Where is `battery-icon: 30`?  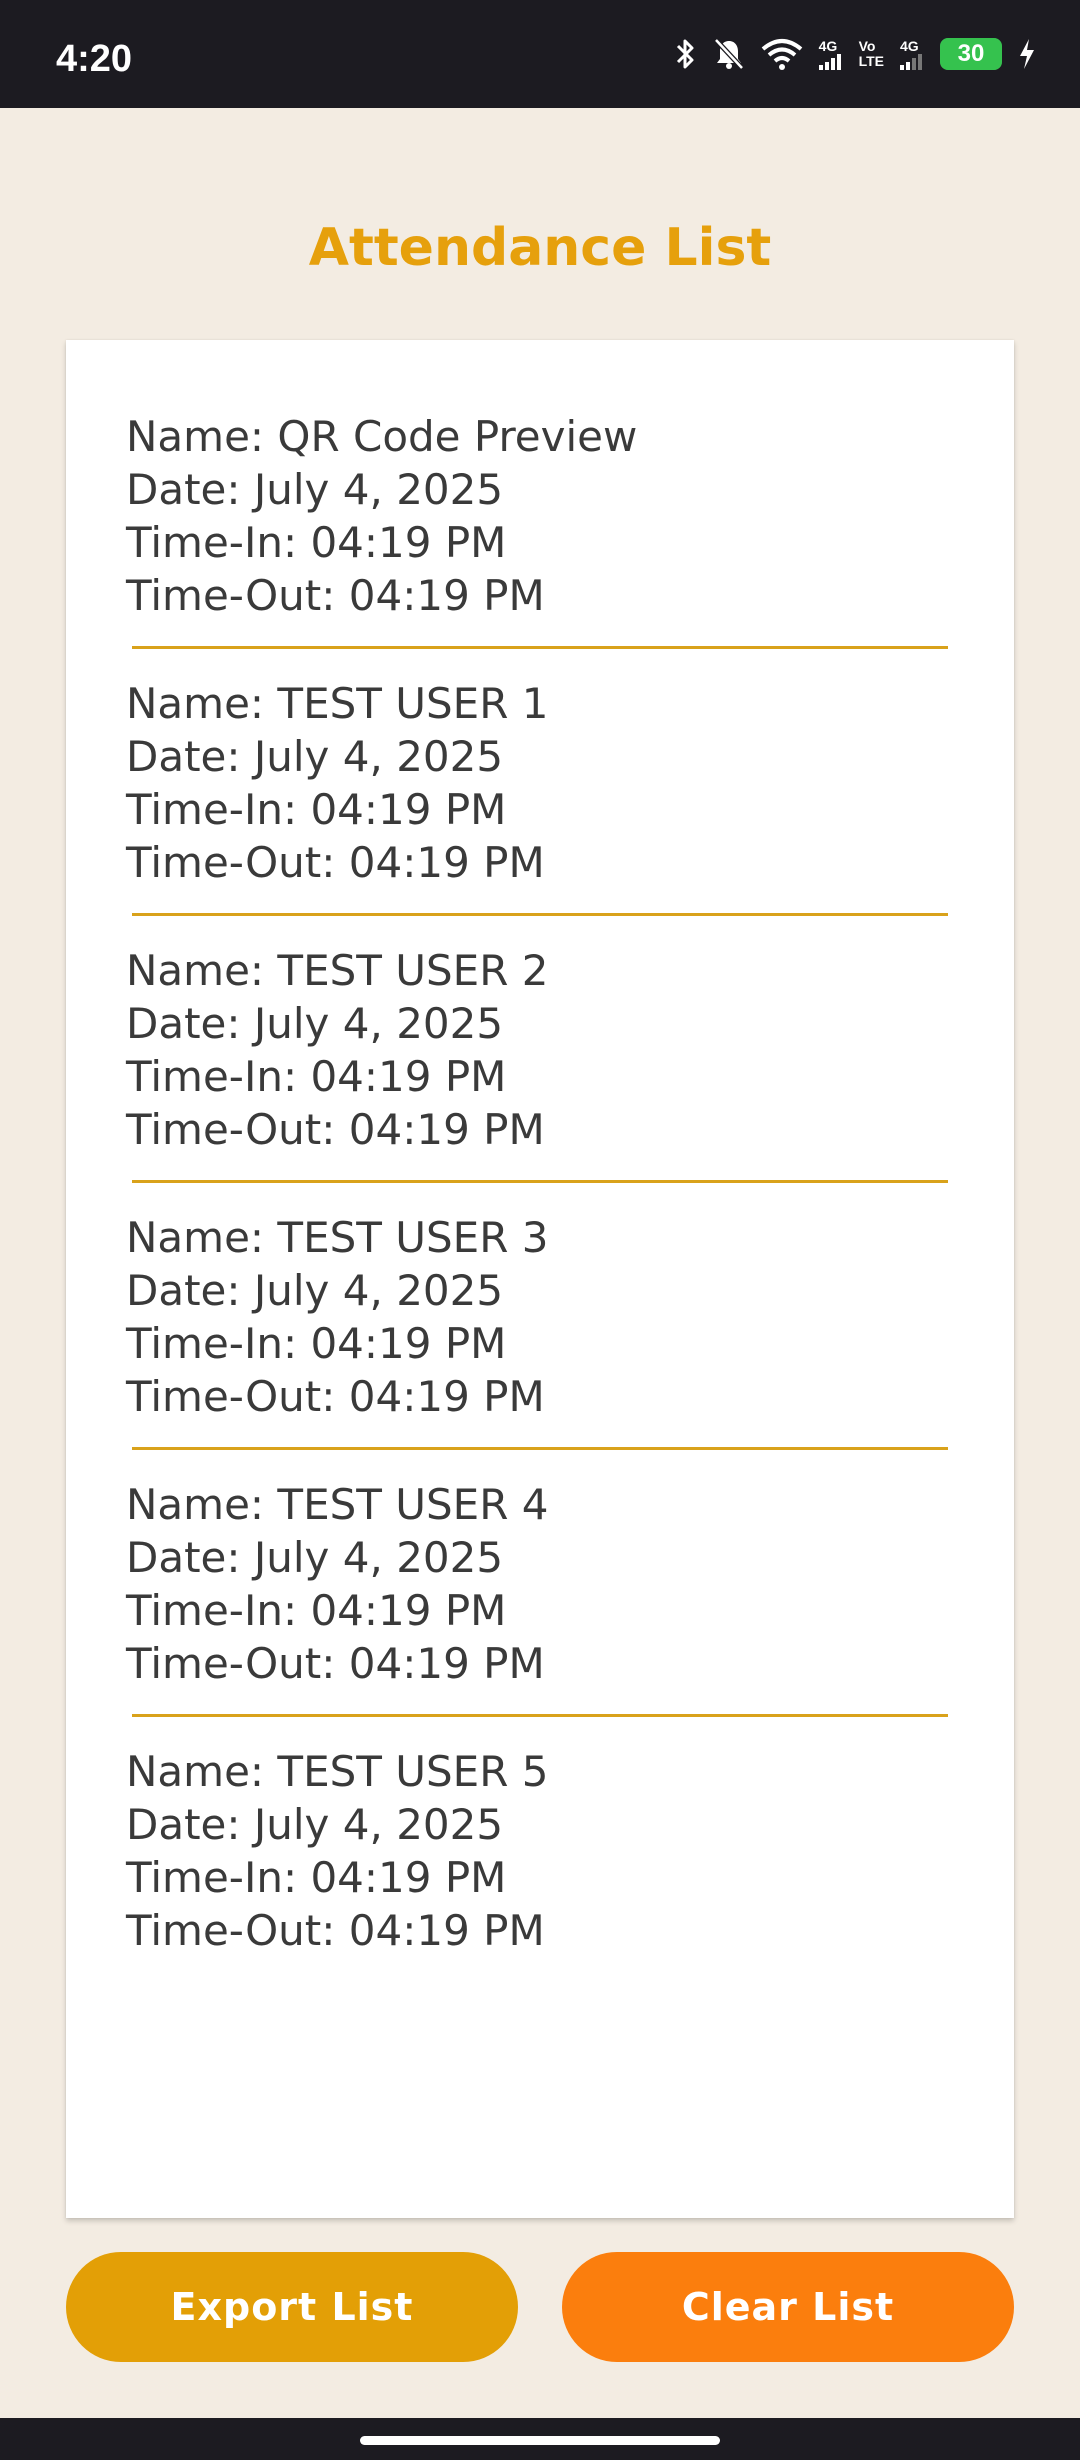 battery-icon: 30 is located at coordinates (971, 54).